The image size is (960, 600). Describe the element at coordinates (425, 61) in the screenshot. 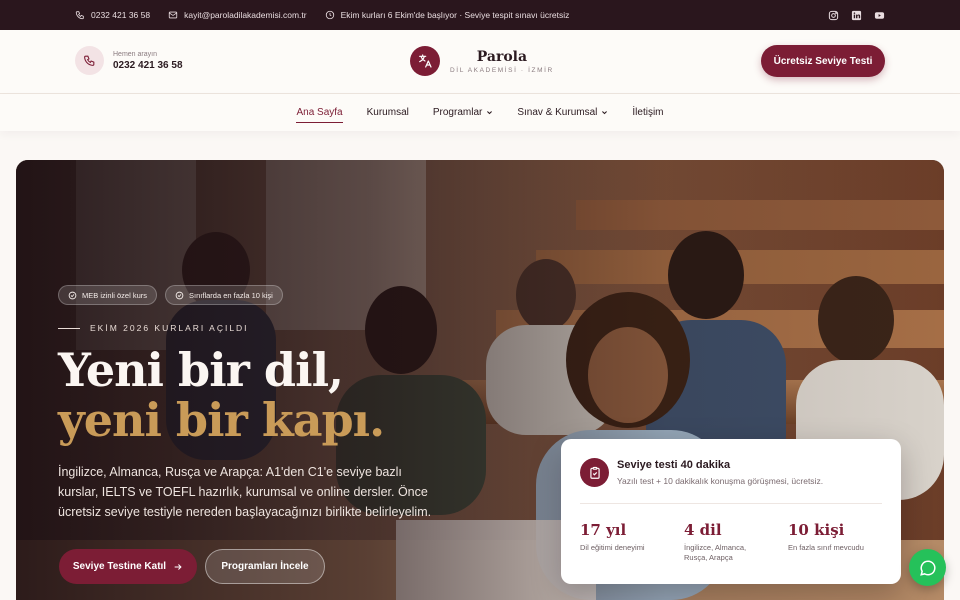

I see `translate-icon` at that location.